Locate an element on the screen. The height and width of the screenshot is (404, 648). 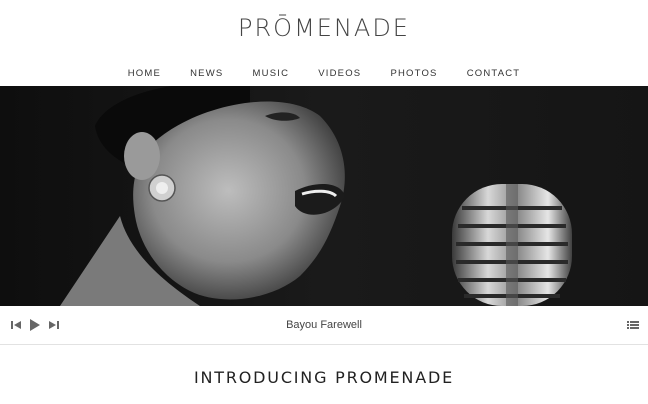
nav-photos: PHOTOS is located at coordinates (413, 73).